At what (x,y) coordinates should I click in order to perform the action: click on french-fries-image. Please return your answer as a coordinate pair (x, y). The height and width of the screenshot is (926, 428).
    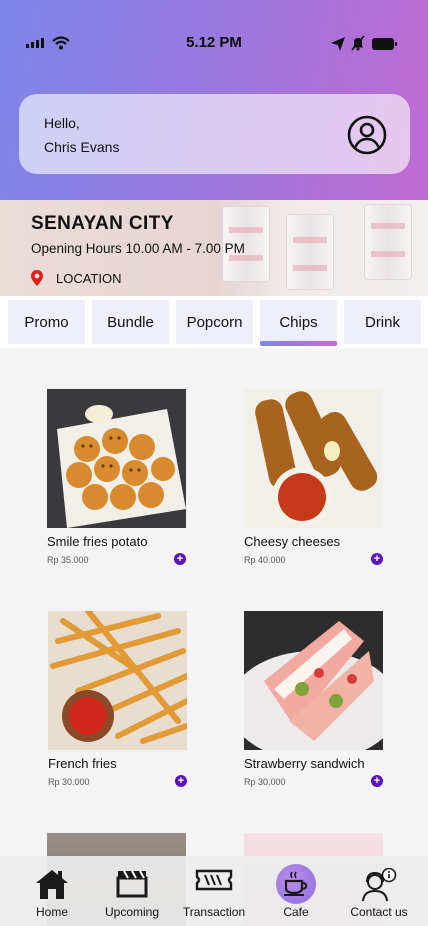
    Looking at the image, I should click on (117, 680).